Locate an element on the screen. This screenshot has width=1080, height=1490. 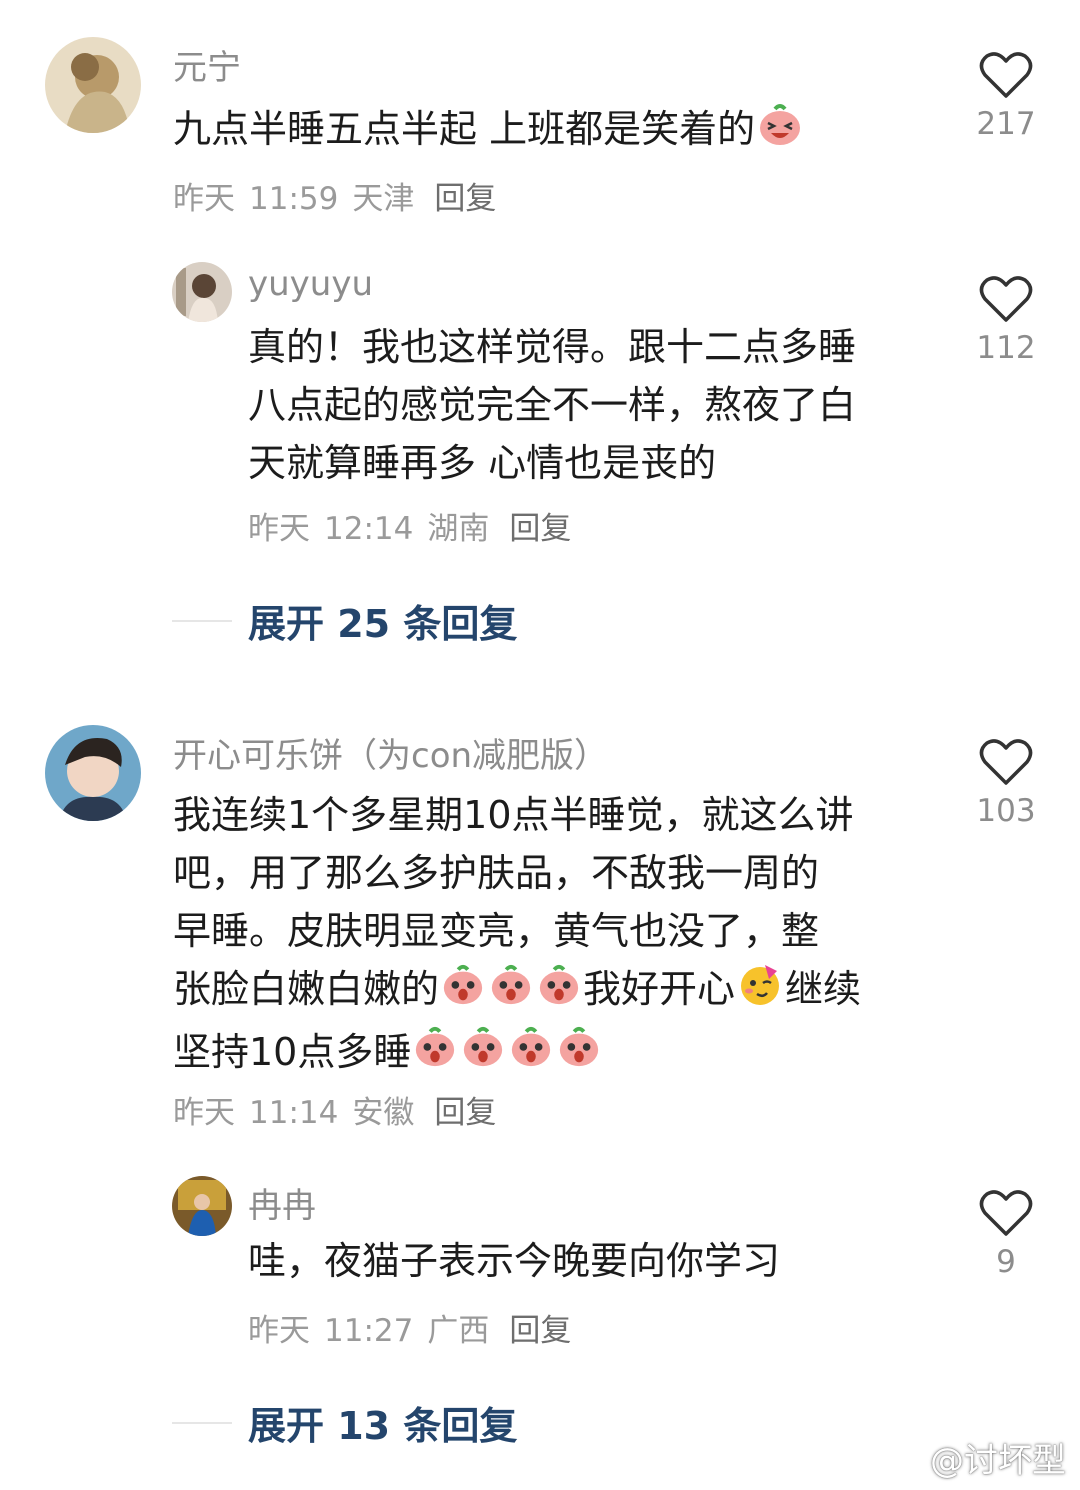
username: 开心可乐饼（为con减肥版） is located at coordinates (390, 752).